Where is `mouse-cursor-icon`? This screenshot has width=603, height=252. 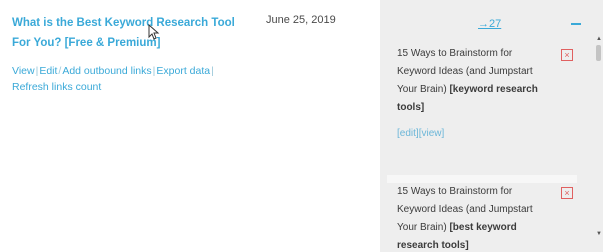
mouse-cursor-icon is located at coordinates (154, 32).